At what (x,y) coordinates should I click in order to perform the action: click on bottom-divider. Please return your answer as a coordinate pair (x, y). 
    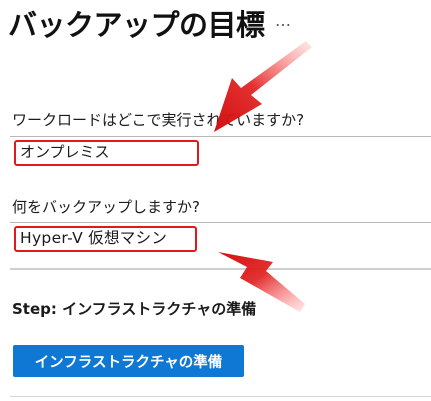
    Looking at the image, I should click on (220, 396).